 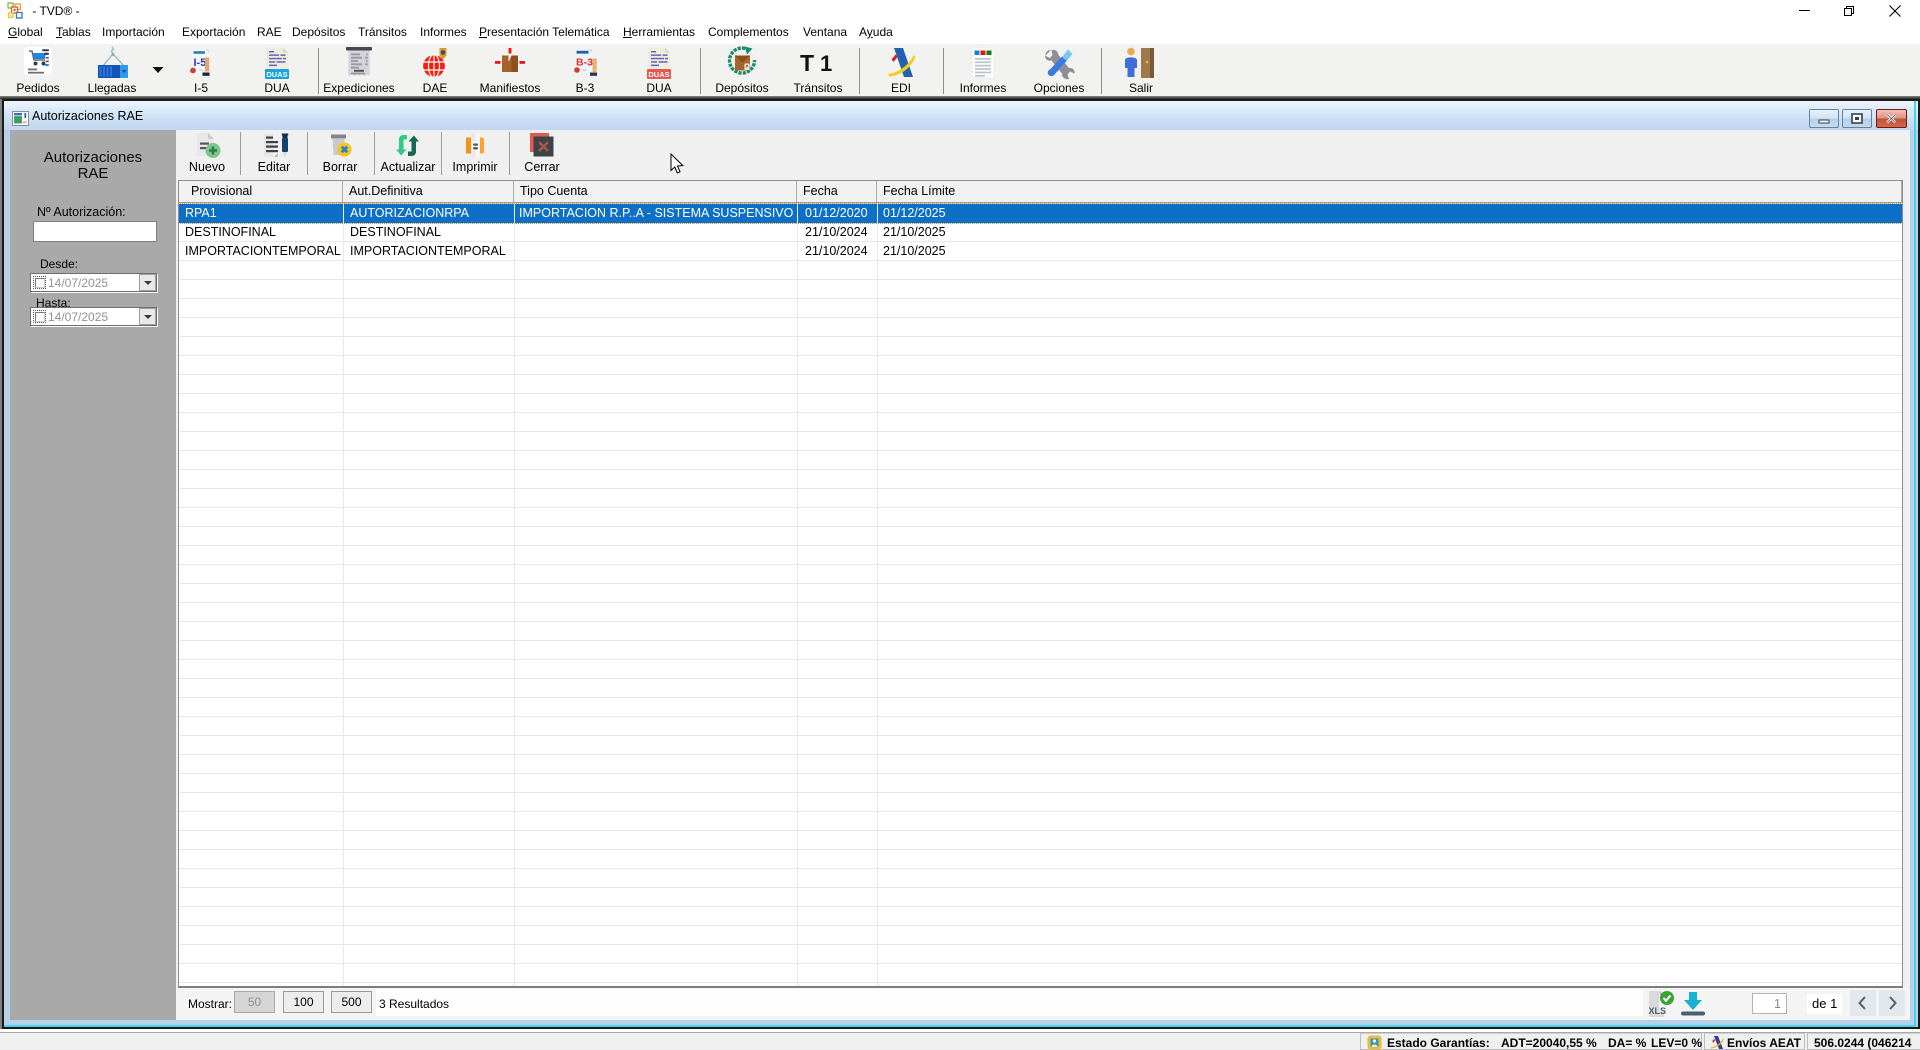 I want to click on svg-text: XLS, so click(x=1658, y=1011).